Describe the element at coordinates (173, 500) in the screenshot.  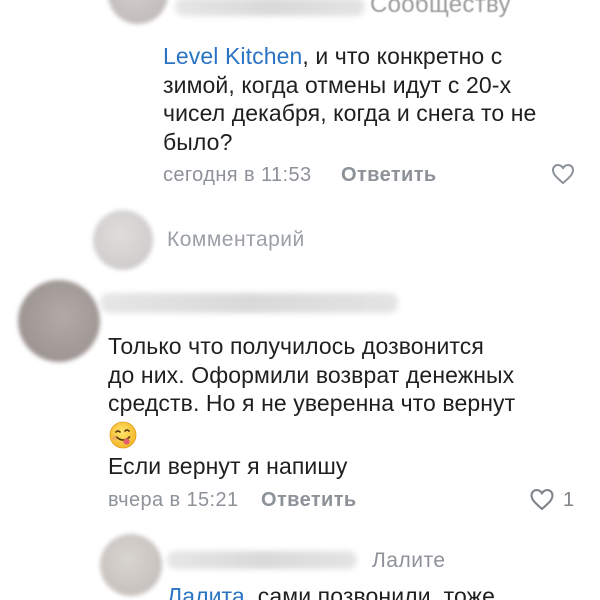
I see `comment-timestamp: вчера в 15:21` at that location.